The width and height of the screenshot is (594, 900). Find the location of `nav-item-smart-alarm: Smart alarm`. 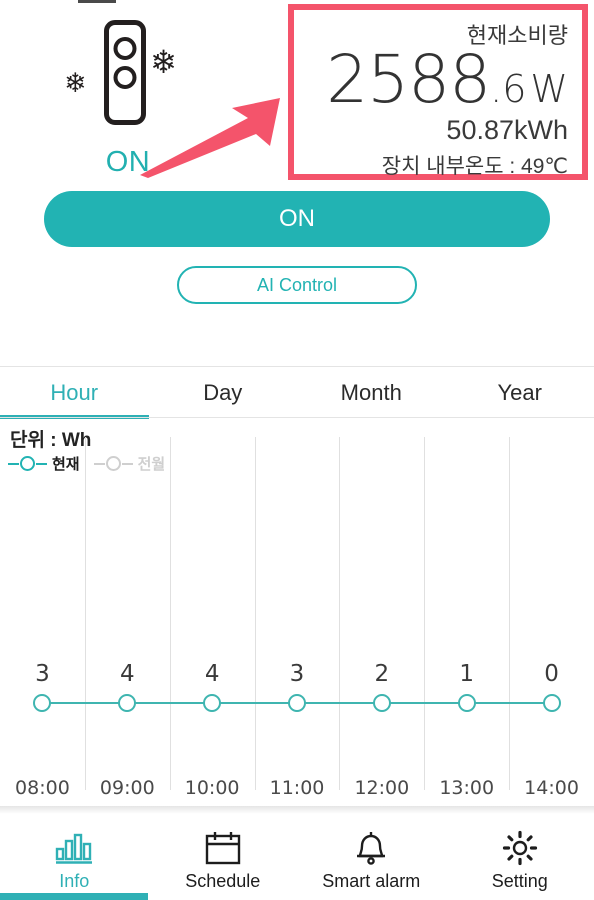

nav-item-smart-alarm: Smart alarm is located at coordinates (371, 857).